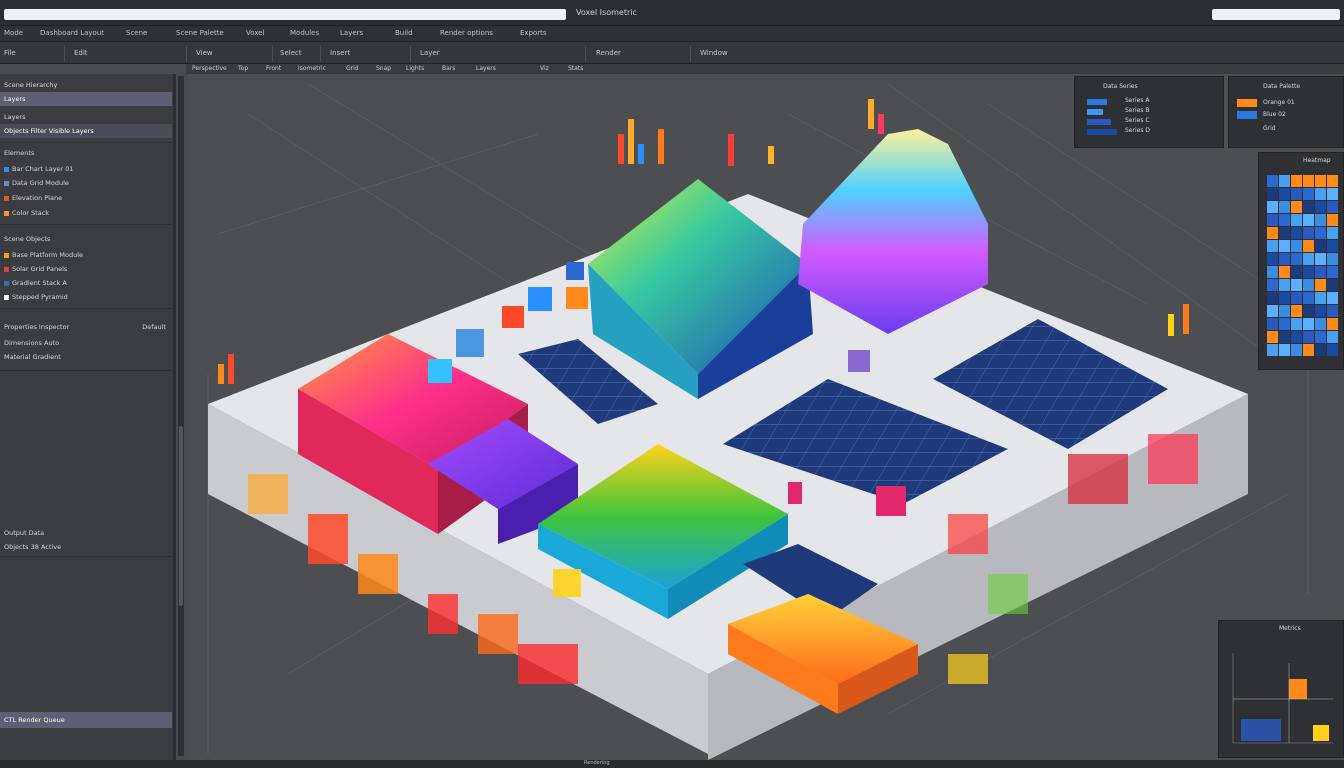 This screenshot has width=1344, height=768. I want to click on panel-title: Data Palette, so click(1282, 86).